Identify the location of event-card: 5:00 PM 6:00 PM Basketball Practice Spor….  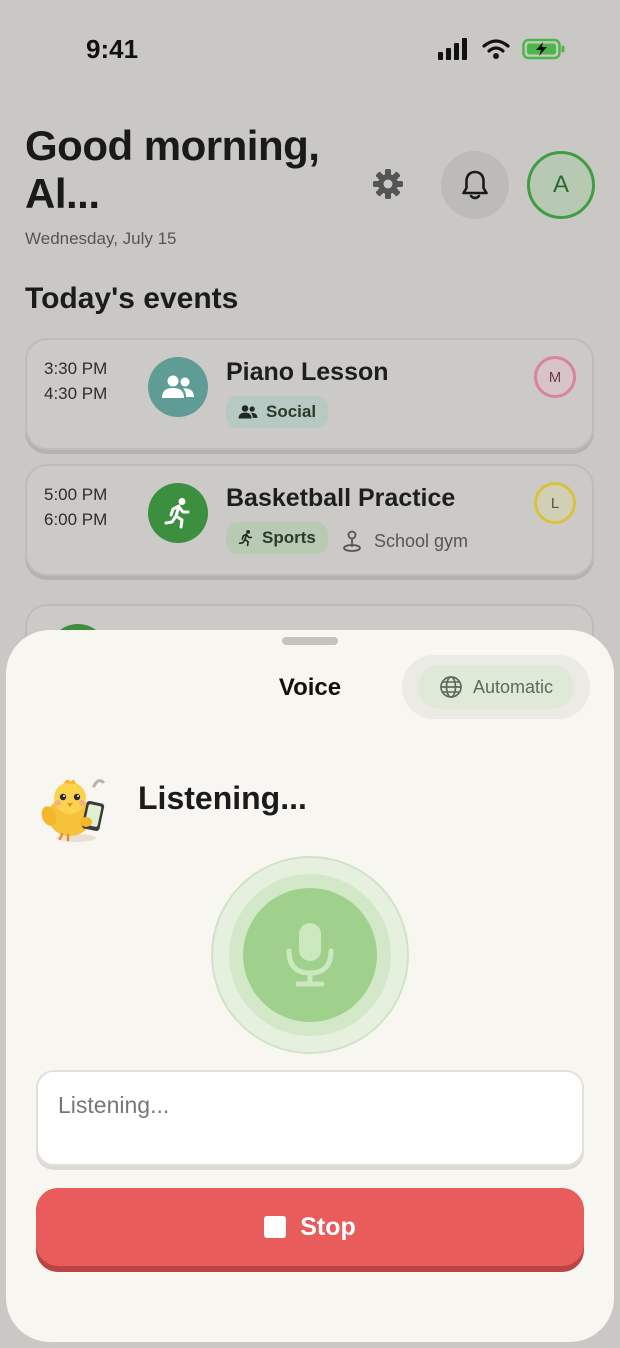
(309, 520).